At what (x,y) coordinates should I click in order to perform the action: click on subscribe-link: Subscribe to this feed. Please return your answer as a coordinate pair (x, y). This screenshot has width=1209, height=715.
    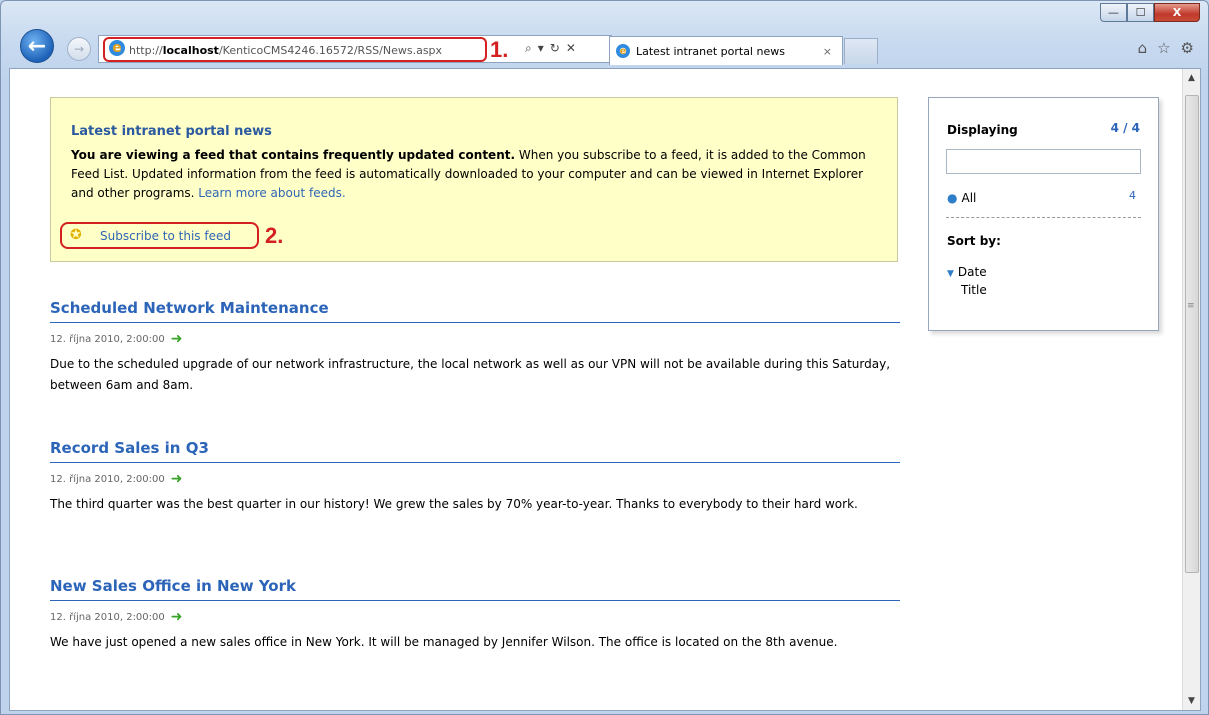
    Looking at the image, I should click on (165, 236).